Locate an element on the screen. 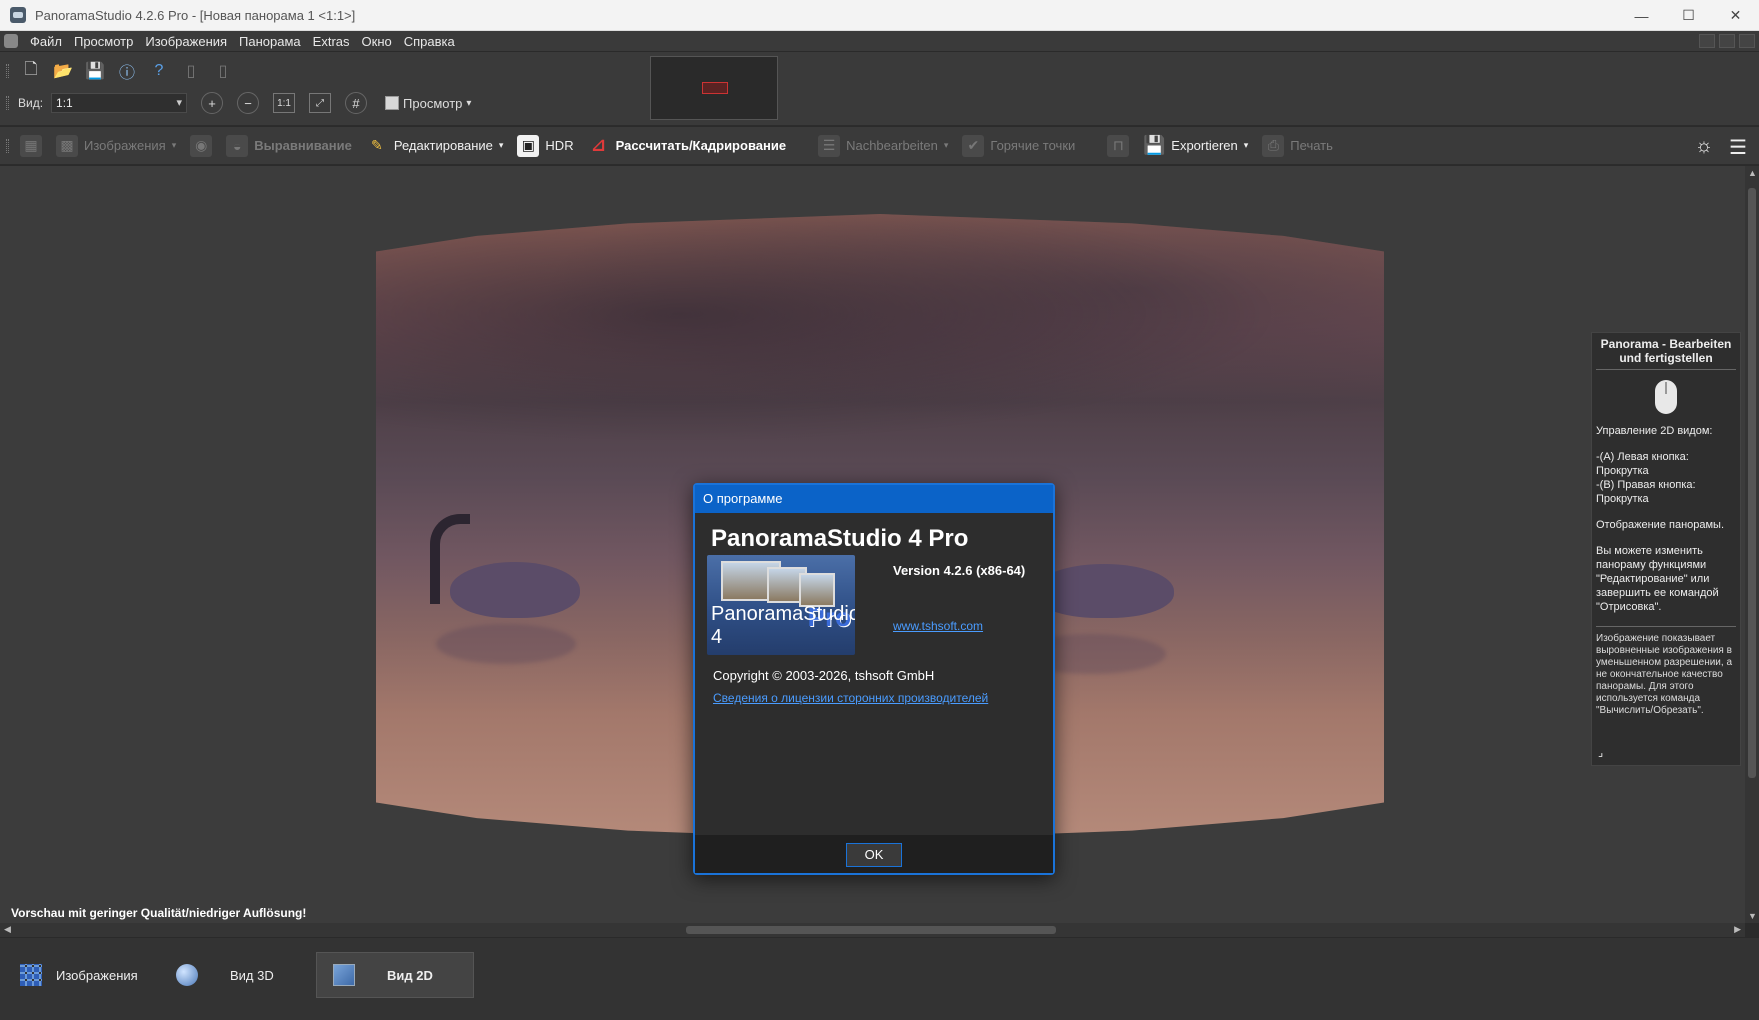  ok-button: OK is located at coordinates (874, 855).